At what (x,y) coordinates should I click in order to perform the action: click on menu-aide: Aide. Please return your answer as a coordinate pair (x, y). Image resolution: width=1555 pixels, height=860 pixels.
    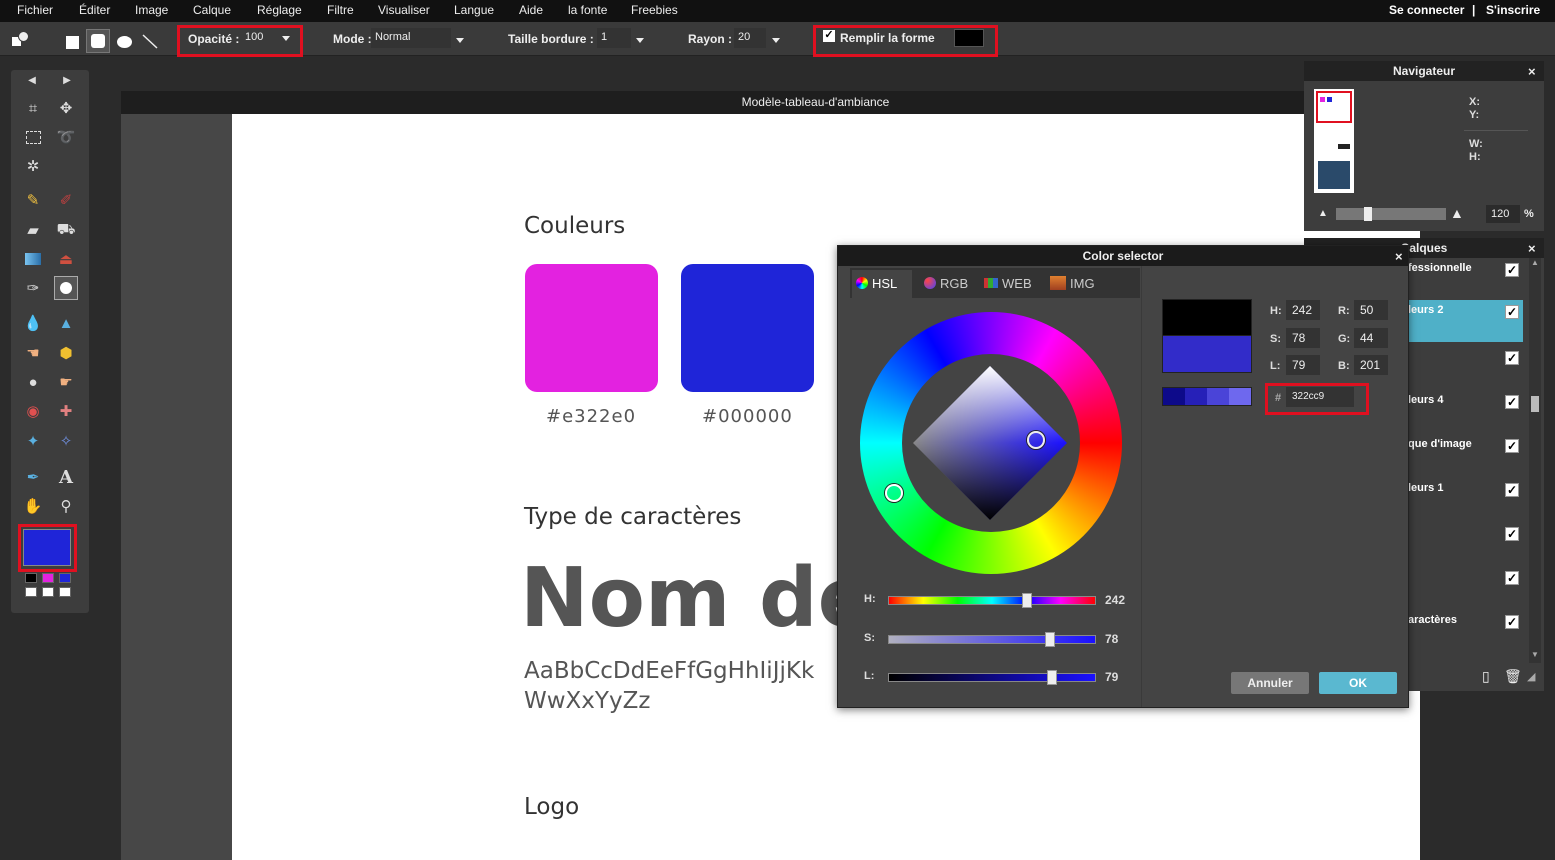
    Looking at the image, I should click on (531, 10).